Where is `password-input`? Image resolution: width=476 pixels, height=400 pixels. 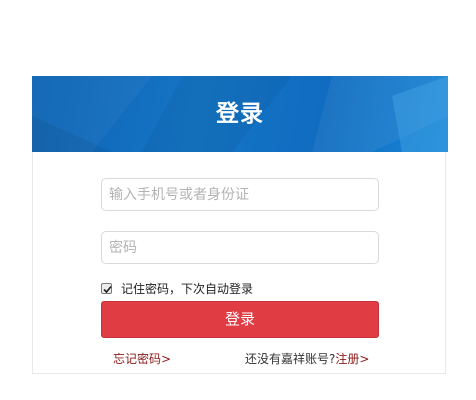
password-input is located at coordinates (240, 247).